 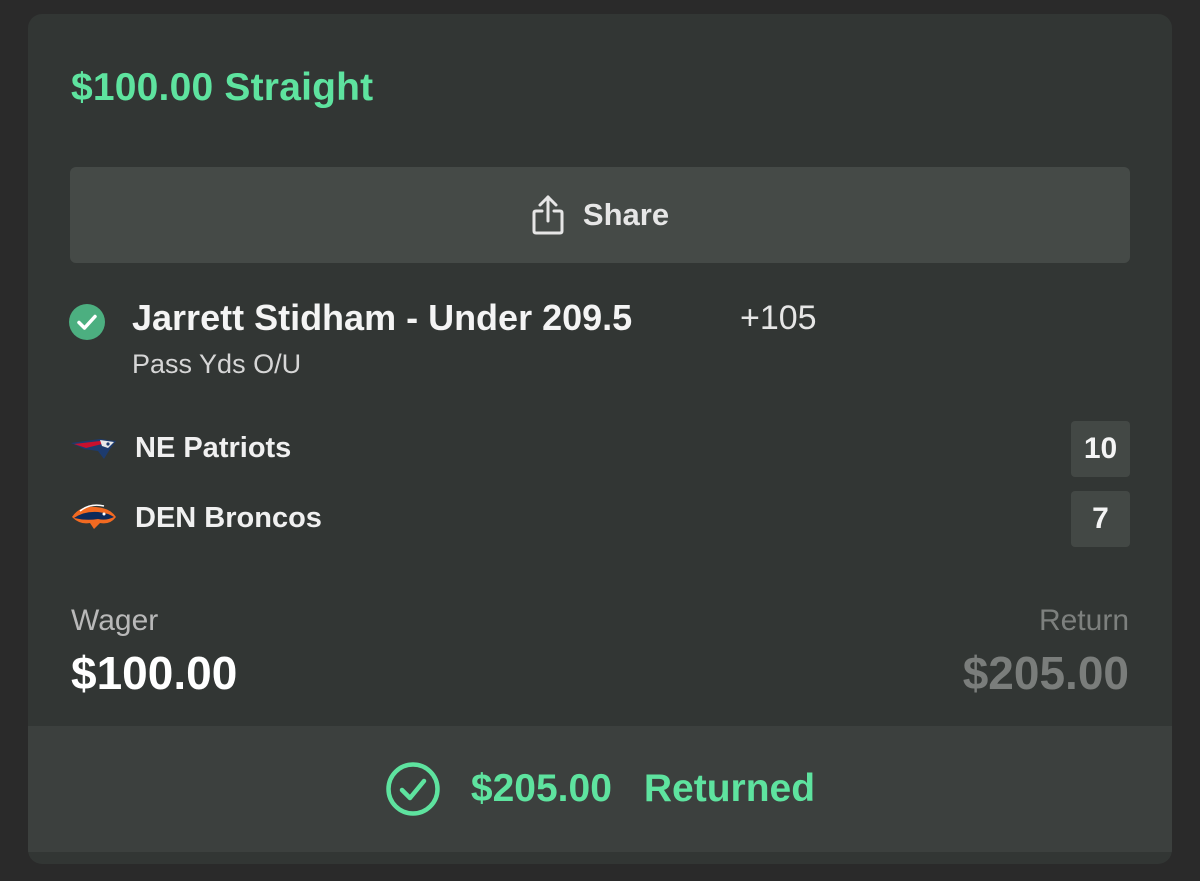 What do you see at coordinates (228, 518) in the screenshot?
I see `team-name: DEN Broncos` at bounding box center [228, 518].